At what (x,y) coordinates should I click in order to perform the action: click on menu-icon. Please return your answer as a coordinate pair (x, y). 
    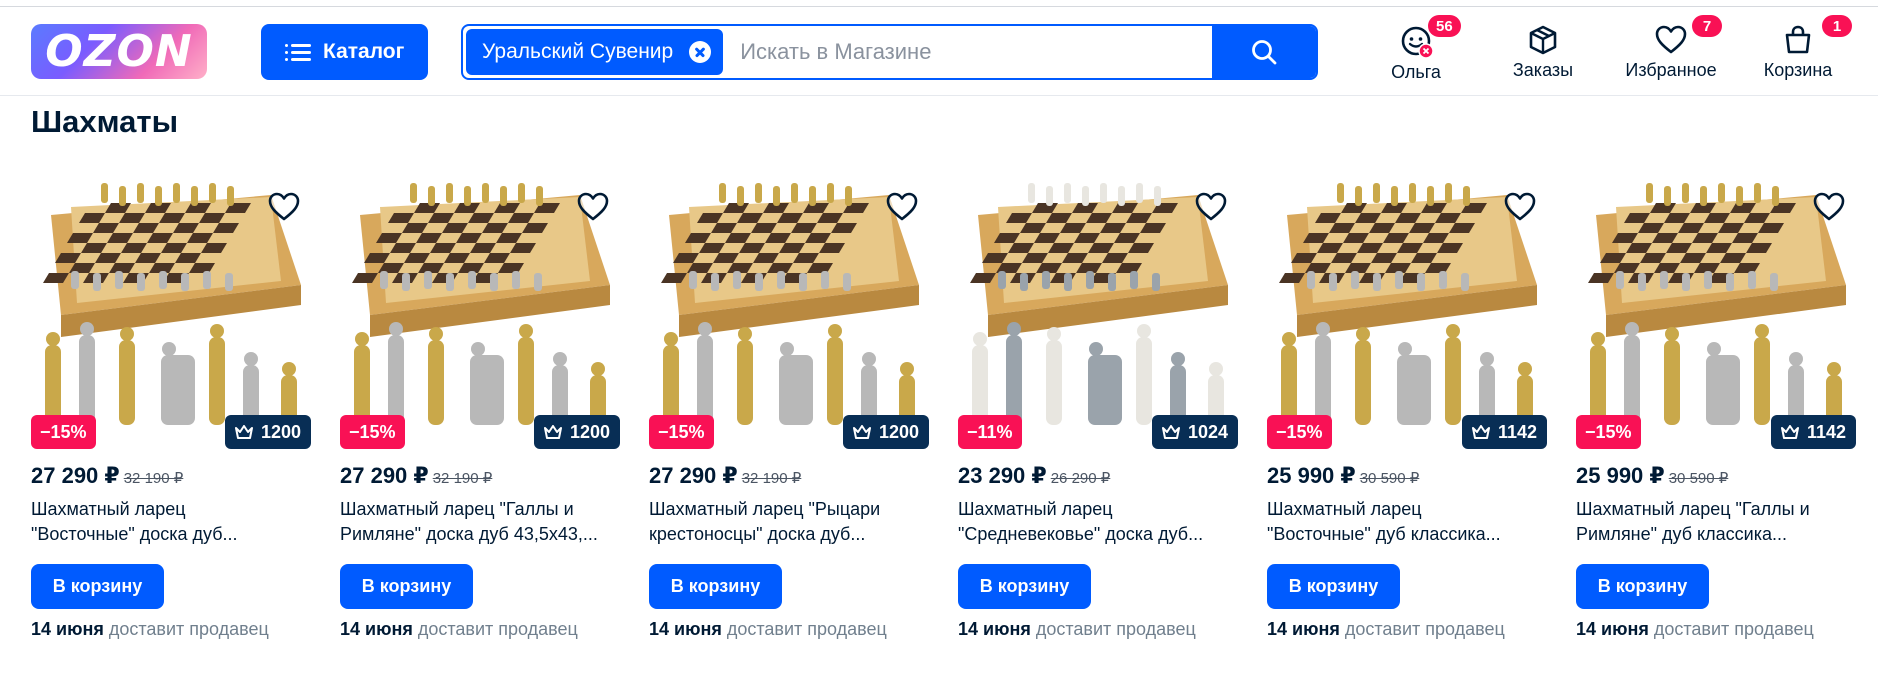
    Looking at the image, I should click on (298, 52).